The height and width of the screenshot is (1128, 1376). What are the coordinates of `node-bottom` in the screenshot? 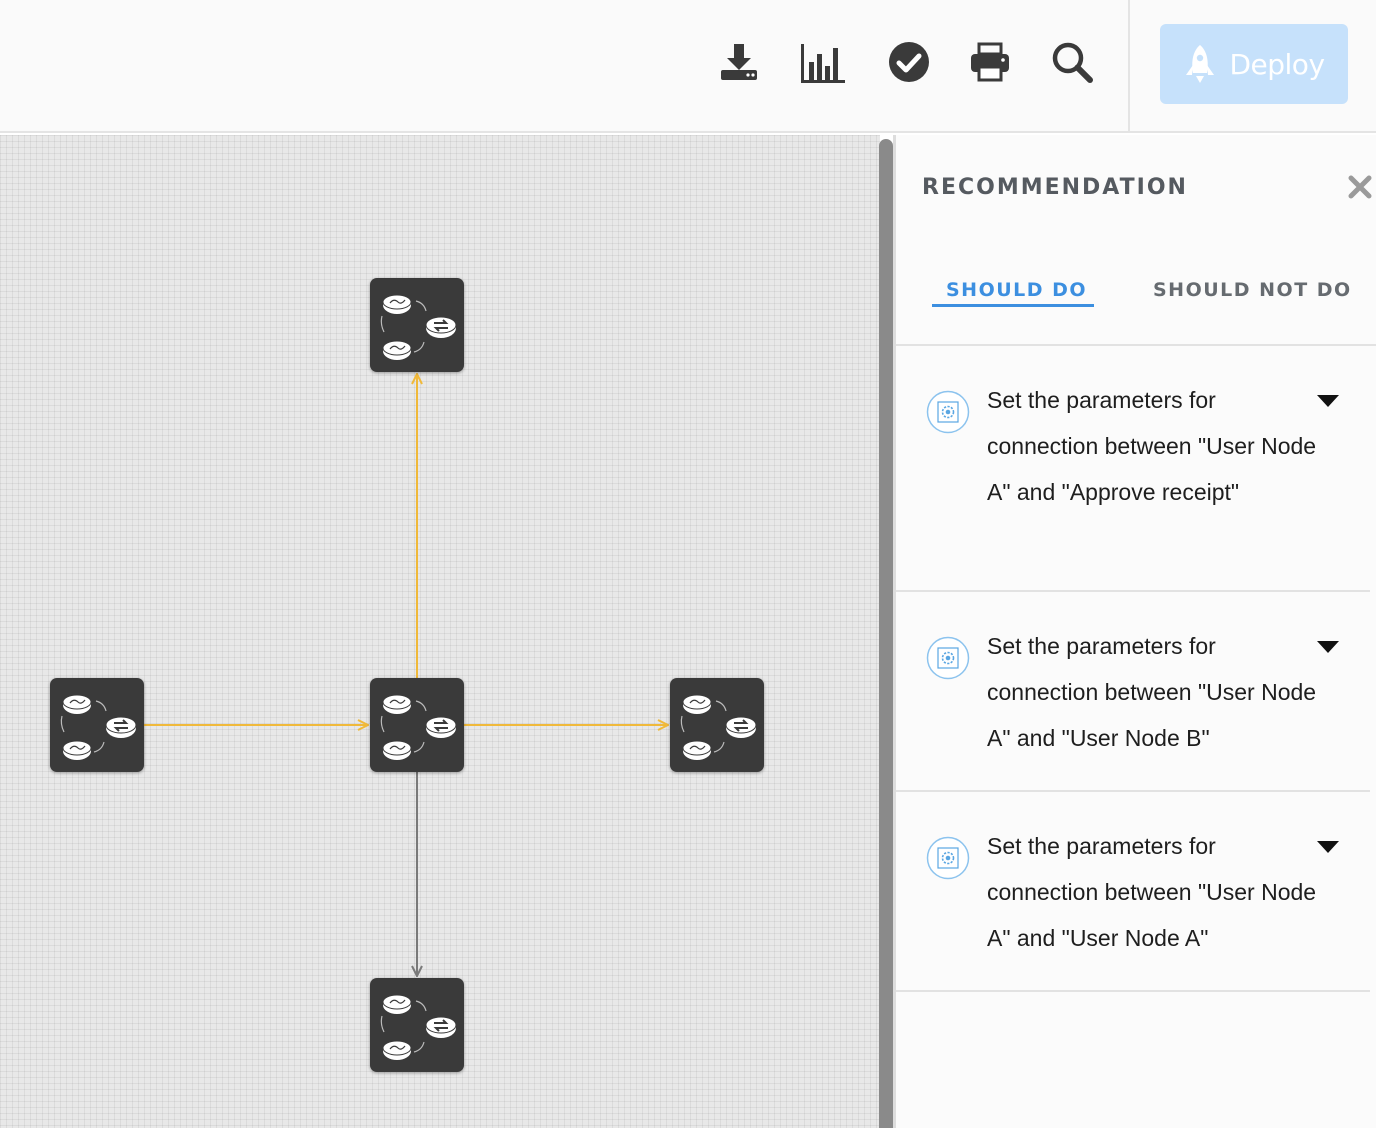 It's located at (417, 1025).